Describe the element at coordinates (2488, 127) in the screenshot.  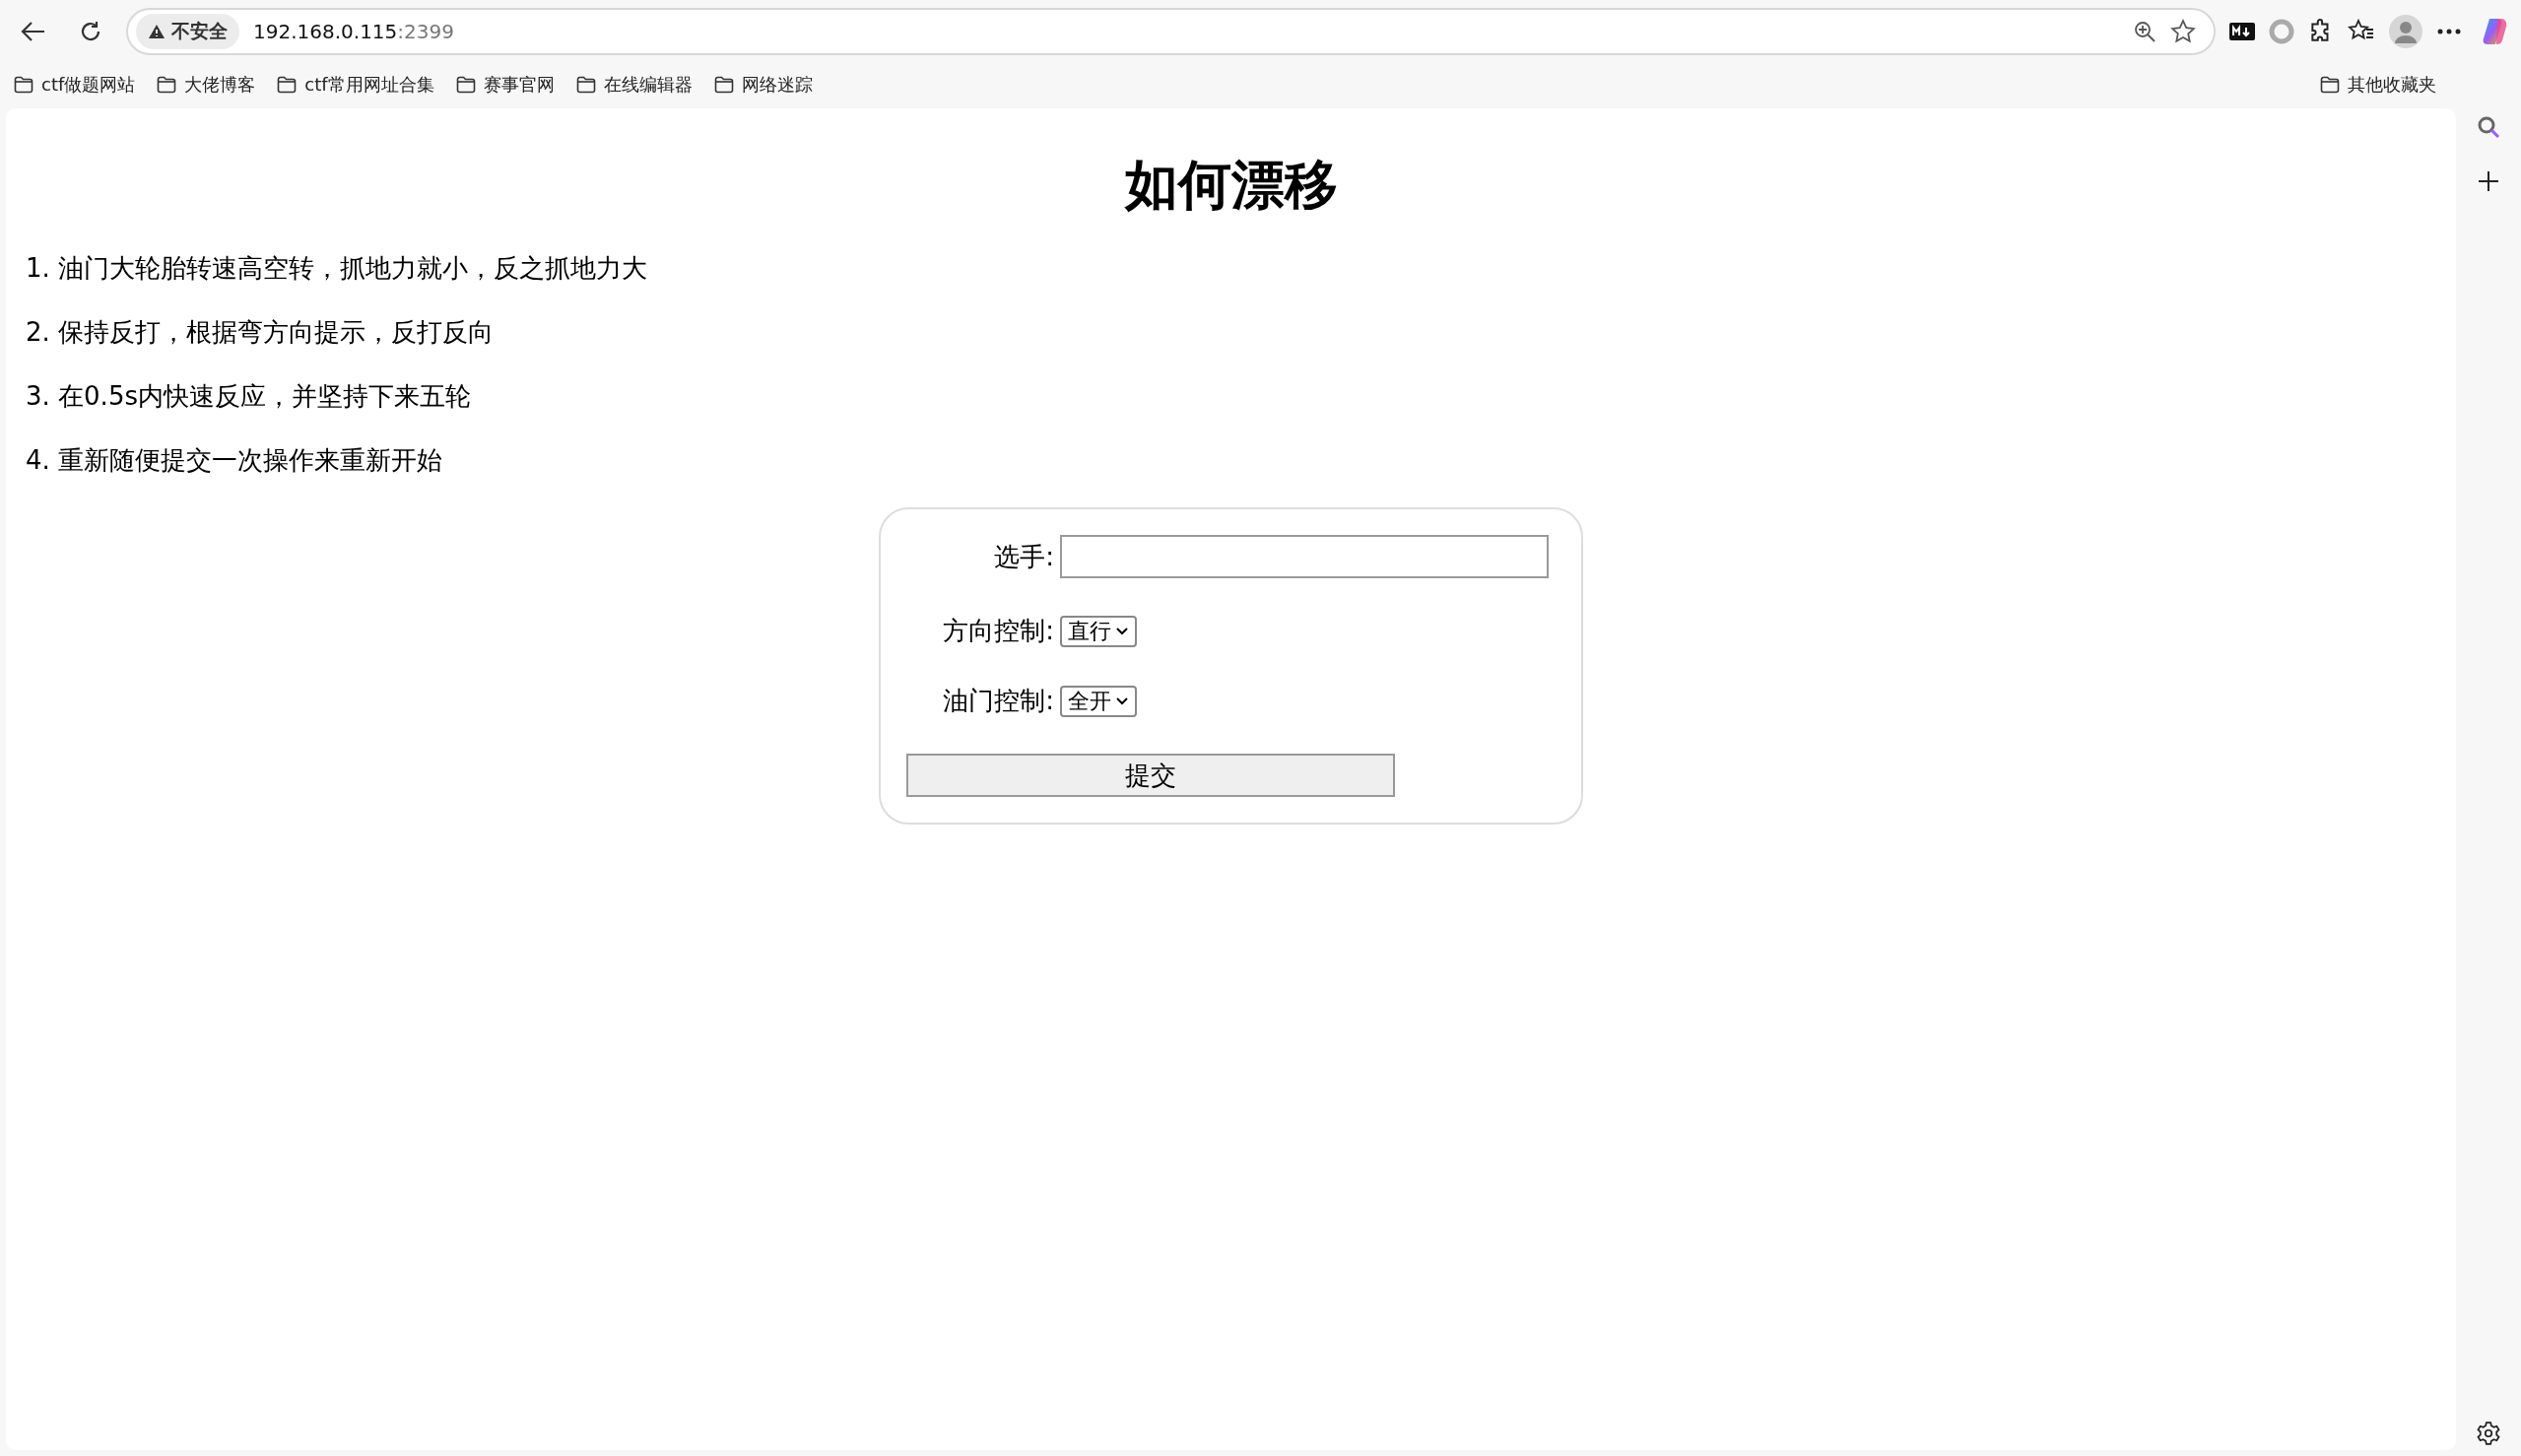
I see `search-icon` at that location.